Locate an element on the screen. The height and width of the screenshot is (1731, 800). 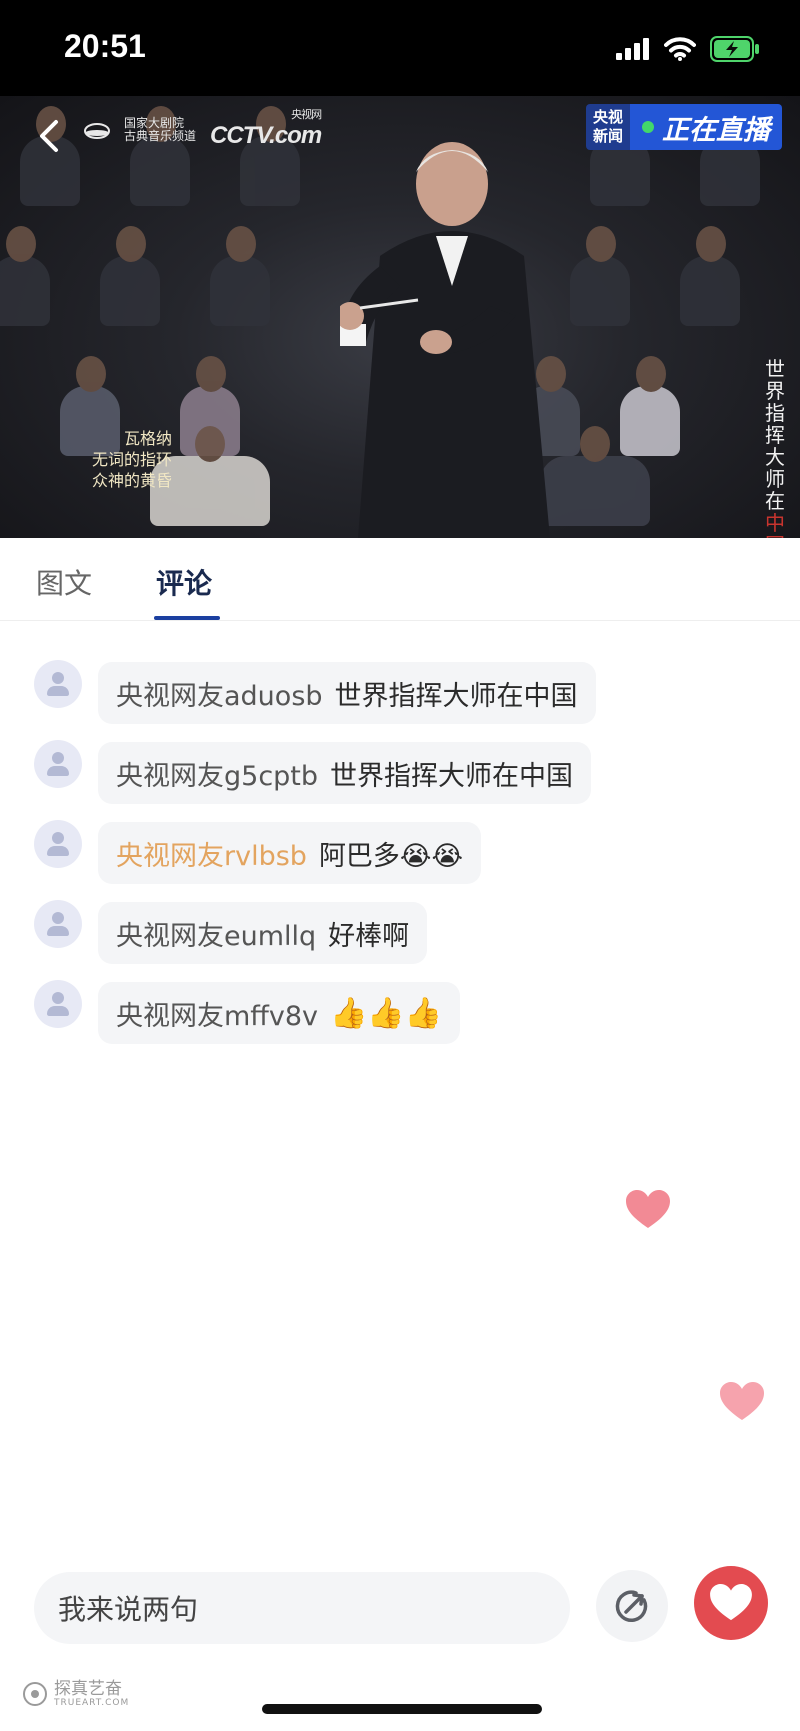
comment-bubble: 央视网友eumllq 好棒啊 is located at coordinates (263, 933).